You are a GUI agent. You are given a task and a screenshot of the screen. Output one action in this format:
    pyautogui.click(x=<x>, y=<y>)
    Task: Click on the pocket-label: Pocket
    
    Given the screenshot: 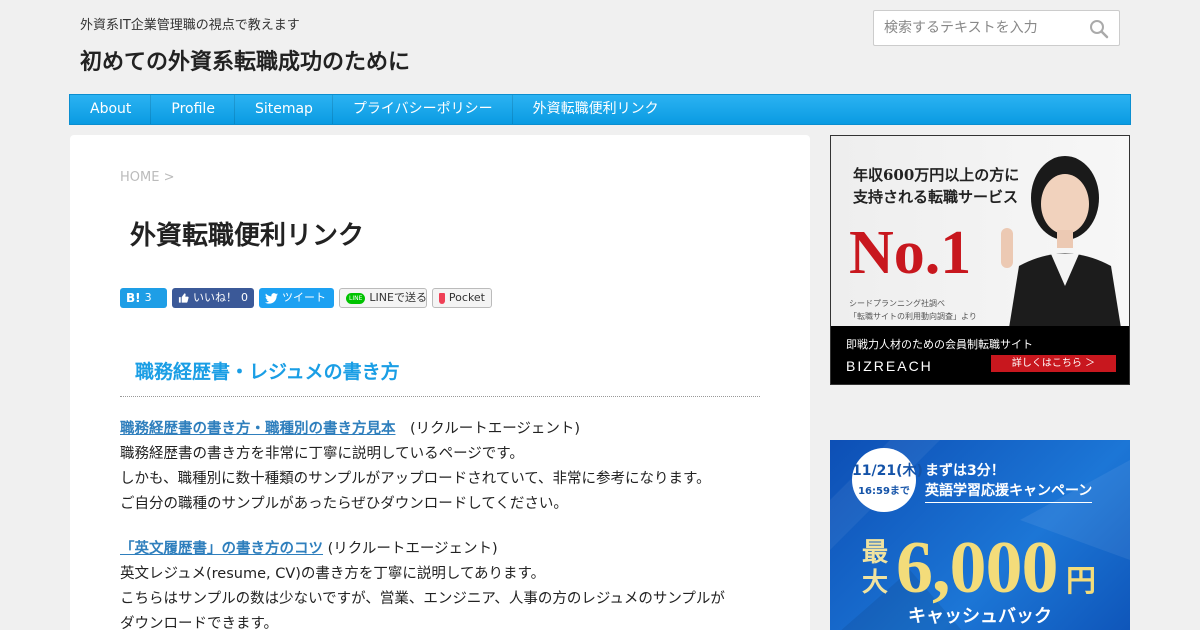 What is the action you would take?
    pyautogui.click(x=466, y=297)
    